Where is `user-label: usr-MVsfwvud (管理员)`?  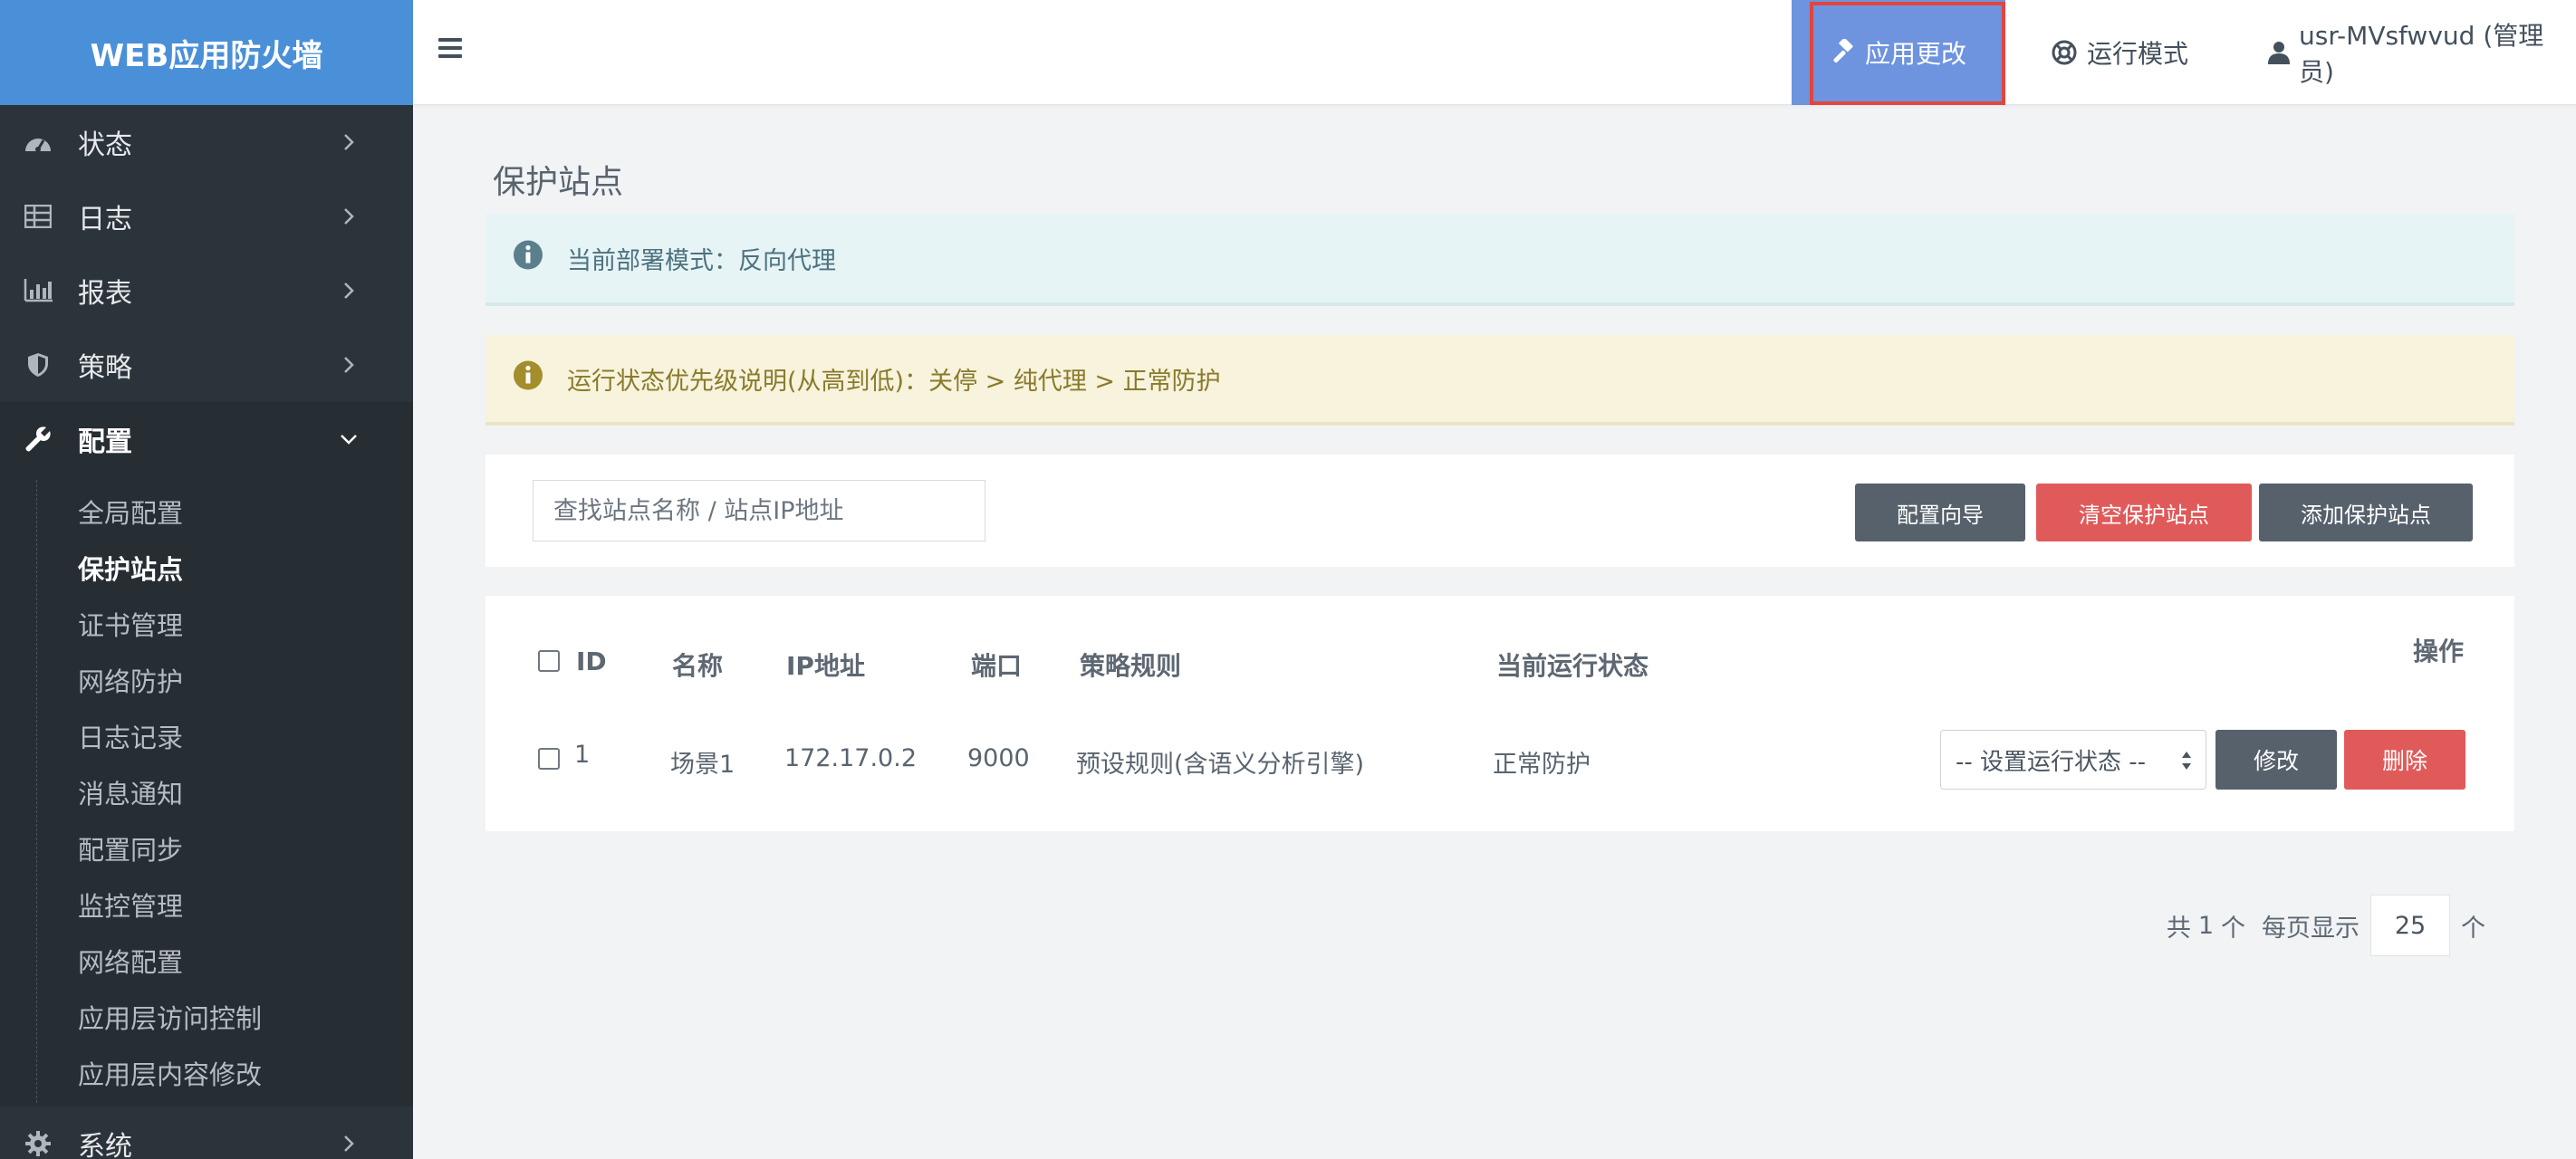 user-label: usr-MVsfwvud (管理员) is located at coordinates (2421, 54).